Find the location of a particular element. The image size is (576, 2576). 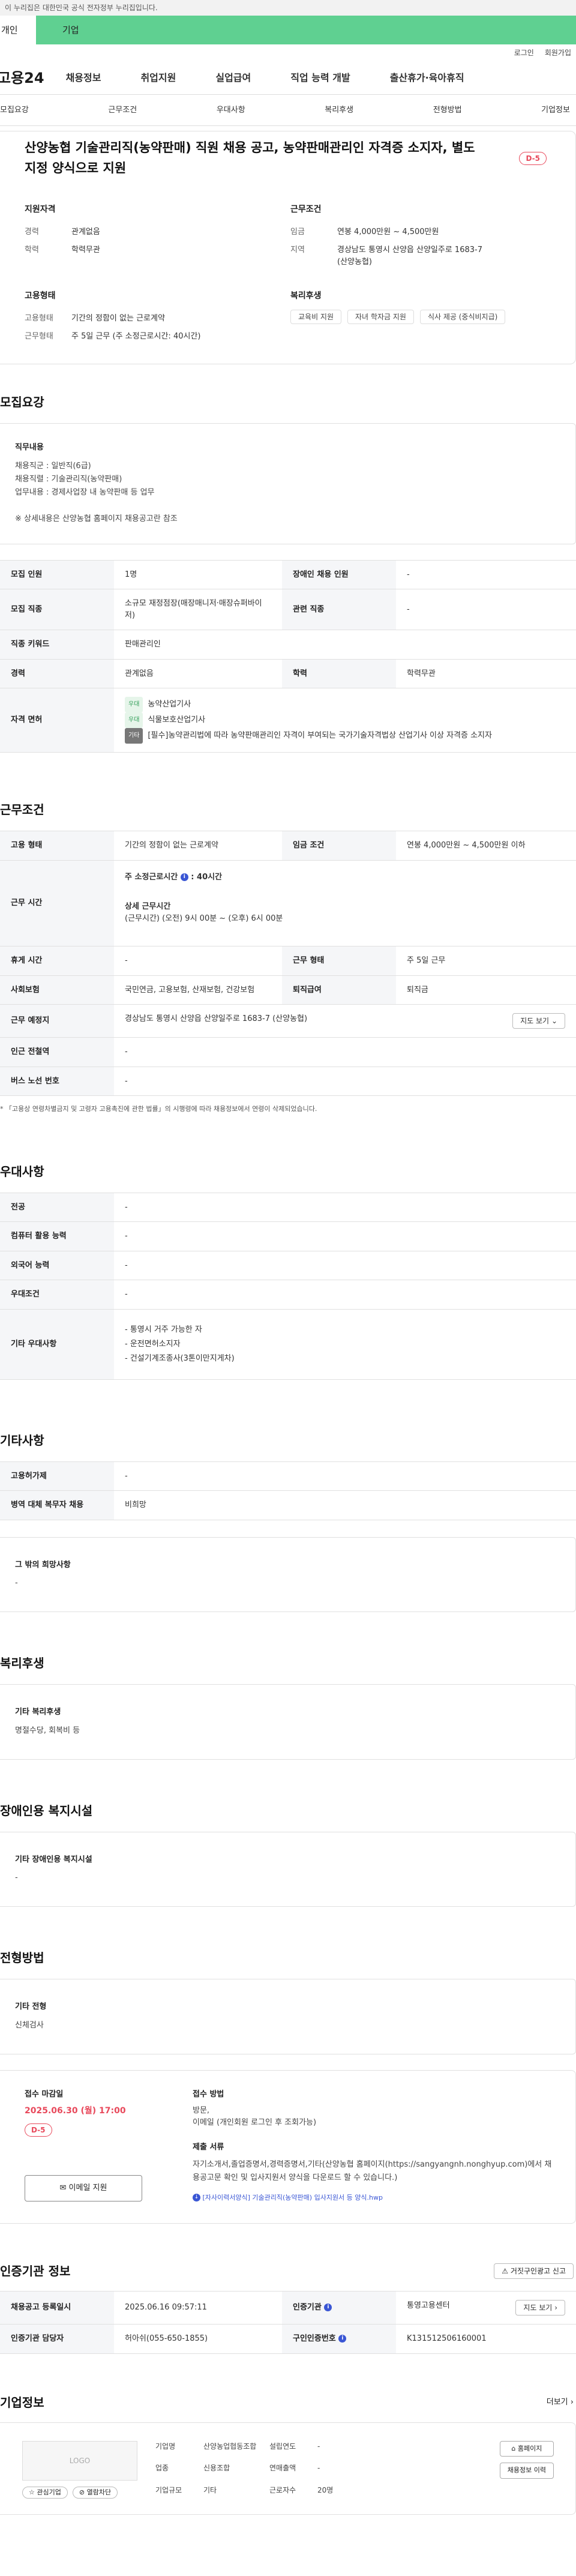

table-cell: 허아쉬(055-650-1855) is located at coordinates (198, 2339).